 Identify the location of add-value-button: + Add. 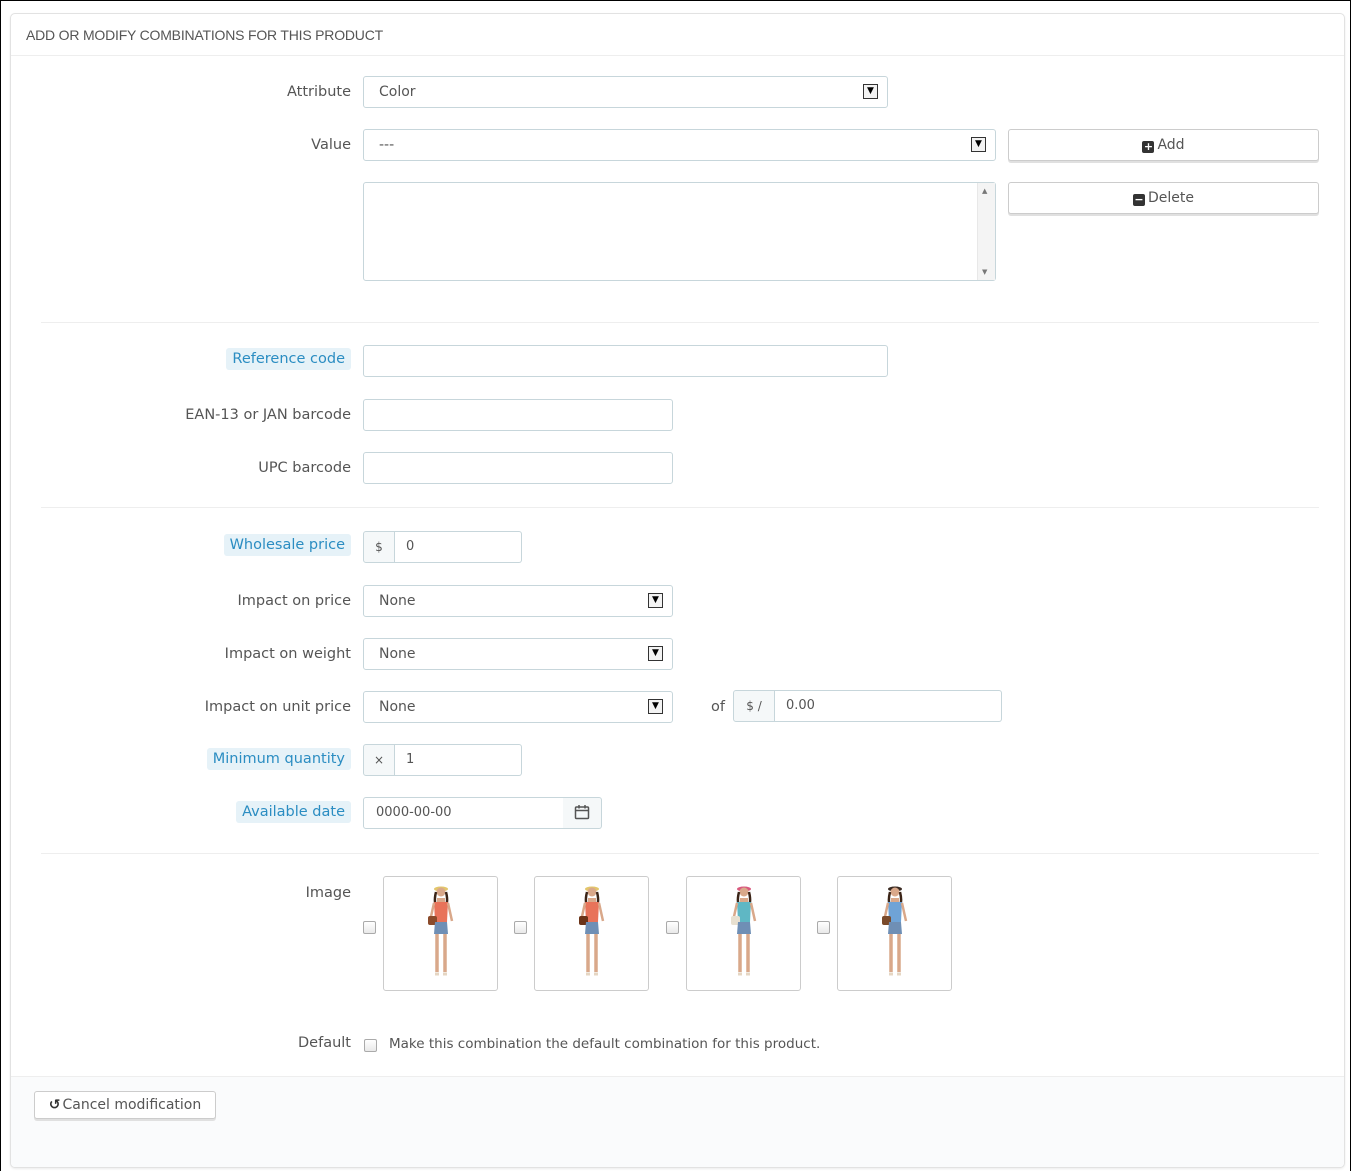
(1163, 145).